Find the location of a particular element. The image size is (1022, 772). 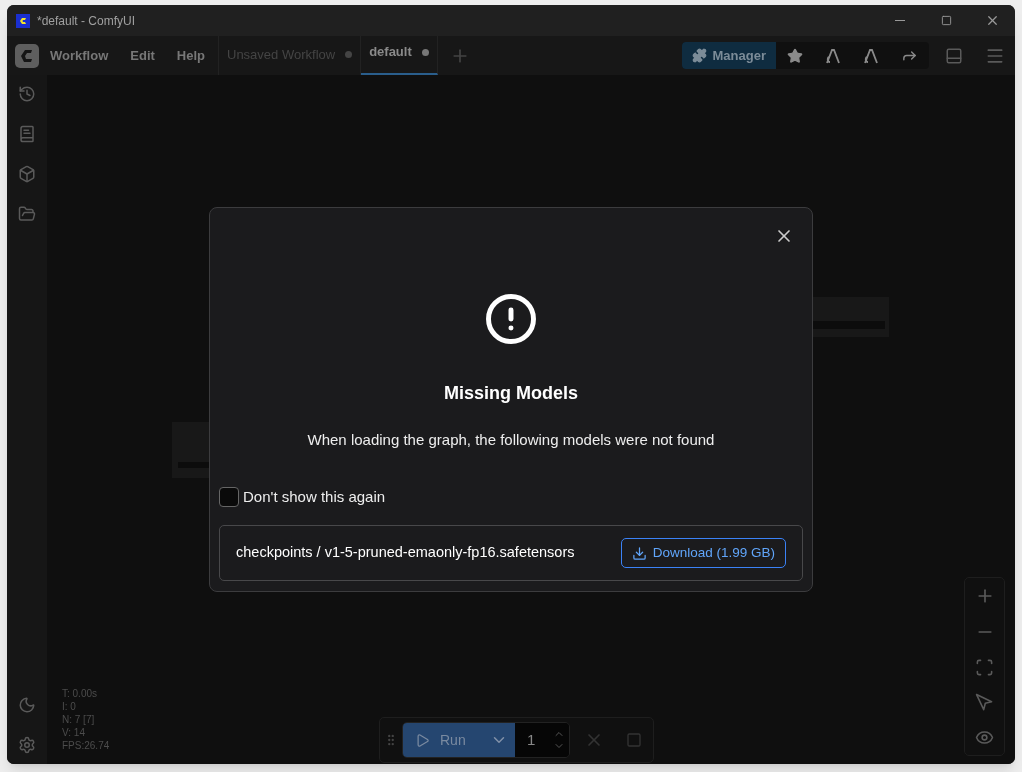

window-title: *default - ComfyUI is located at coordinates (86, 21).